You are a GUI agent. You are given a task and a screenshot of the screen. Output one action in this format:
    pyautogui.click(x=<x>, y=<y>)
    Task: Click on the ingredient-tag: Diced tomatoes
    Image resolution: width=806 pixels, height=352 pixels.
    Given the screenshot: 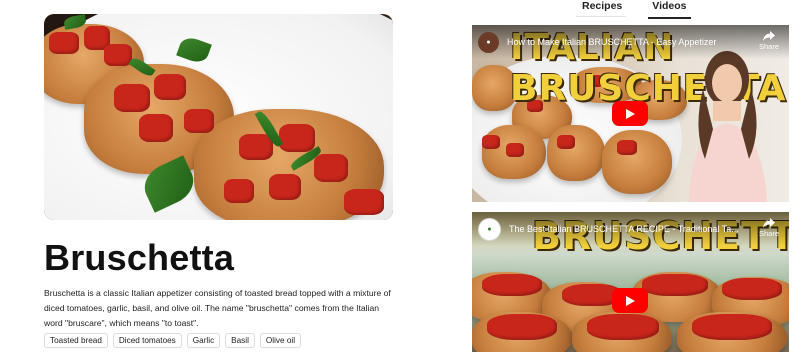 What is the action you would take?
    pyautogui.click(x=147, y=340)
    